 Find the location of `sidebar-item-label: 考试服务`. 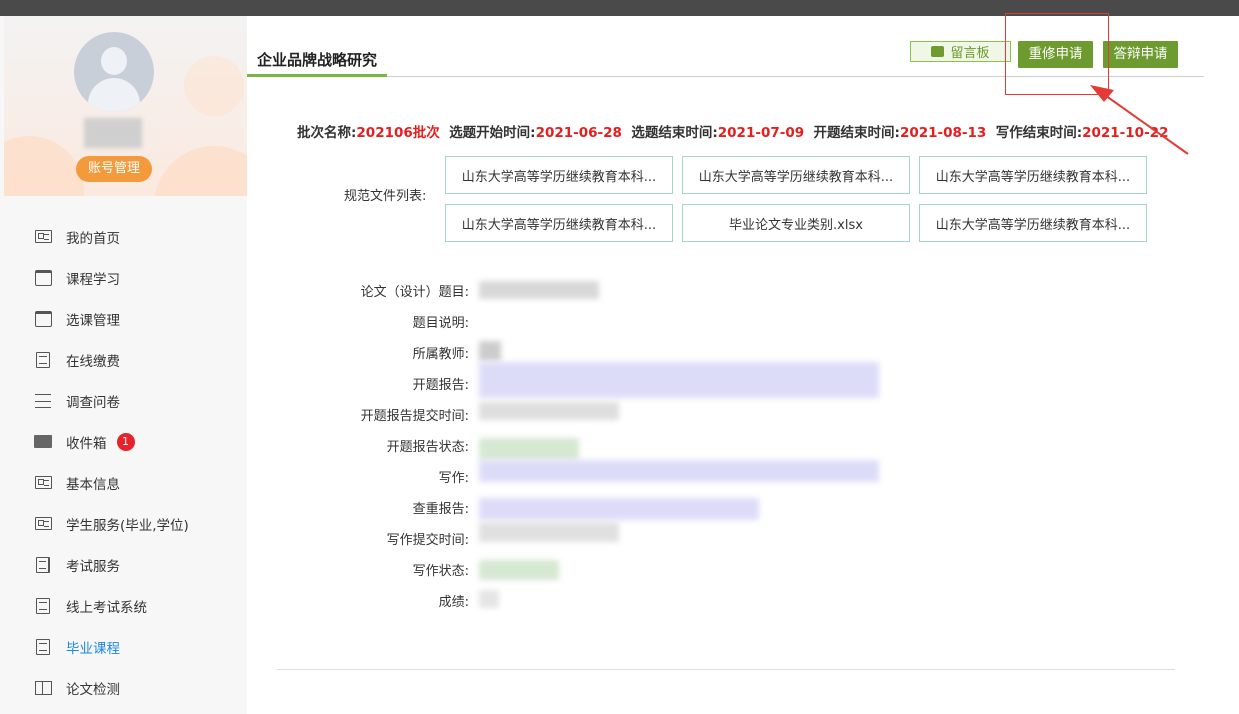

sidebar-item-label: 考试服务 is located at coordinates (93, 566).